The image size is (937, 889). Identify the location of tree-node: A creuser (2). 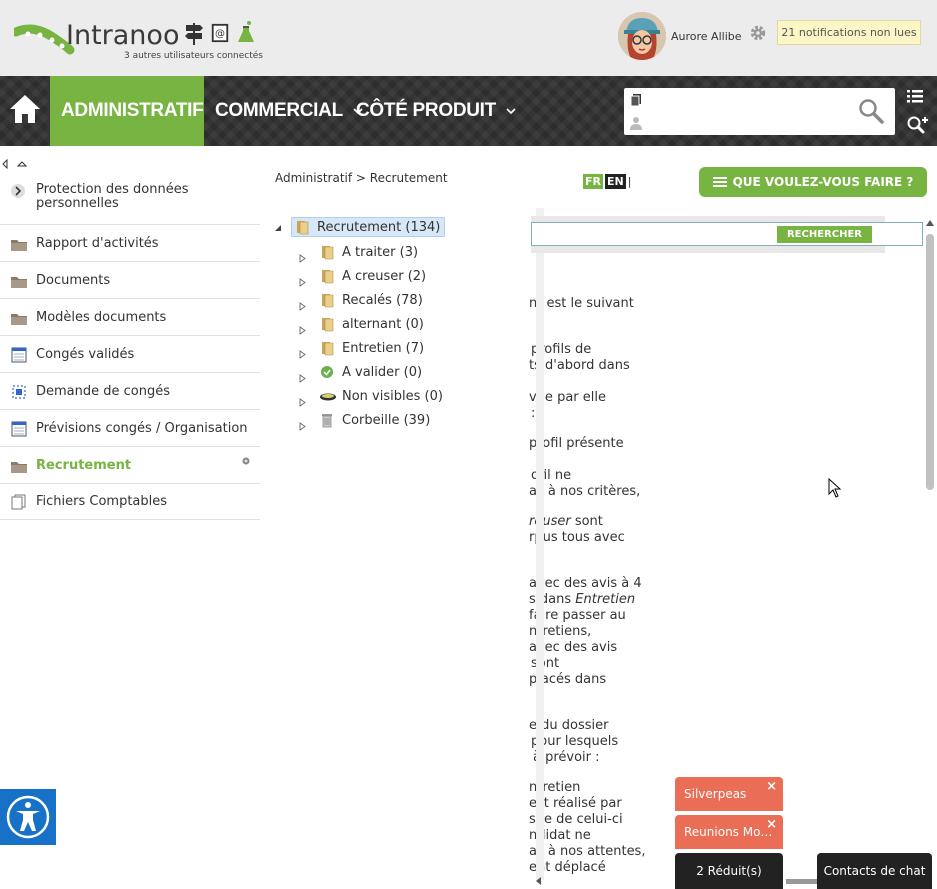
(372, 276).